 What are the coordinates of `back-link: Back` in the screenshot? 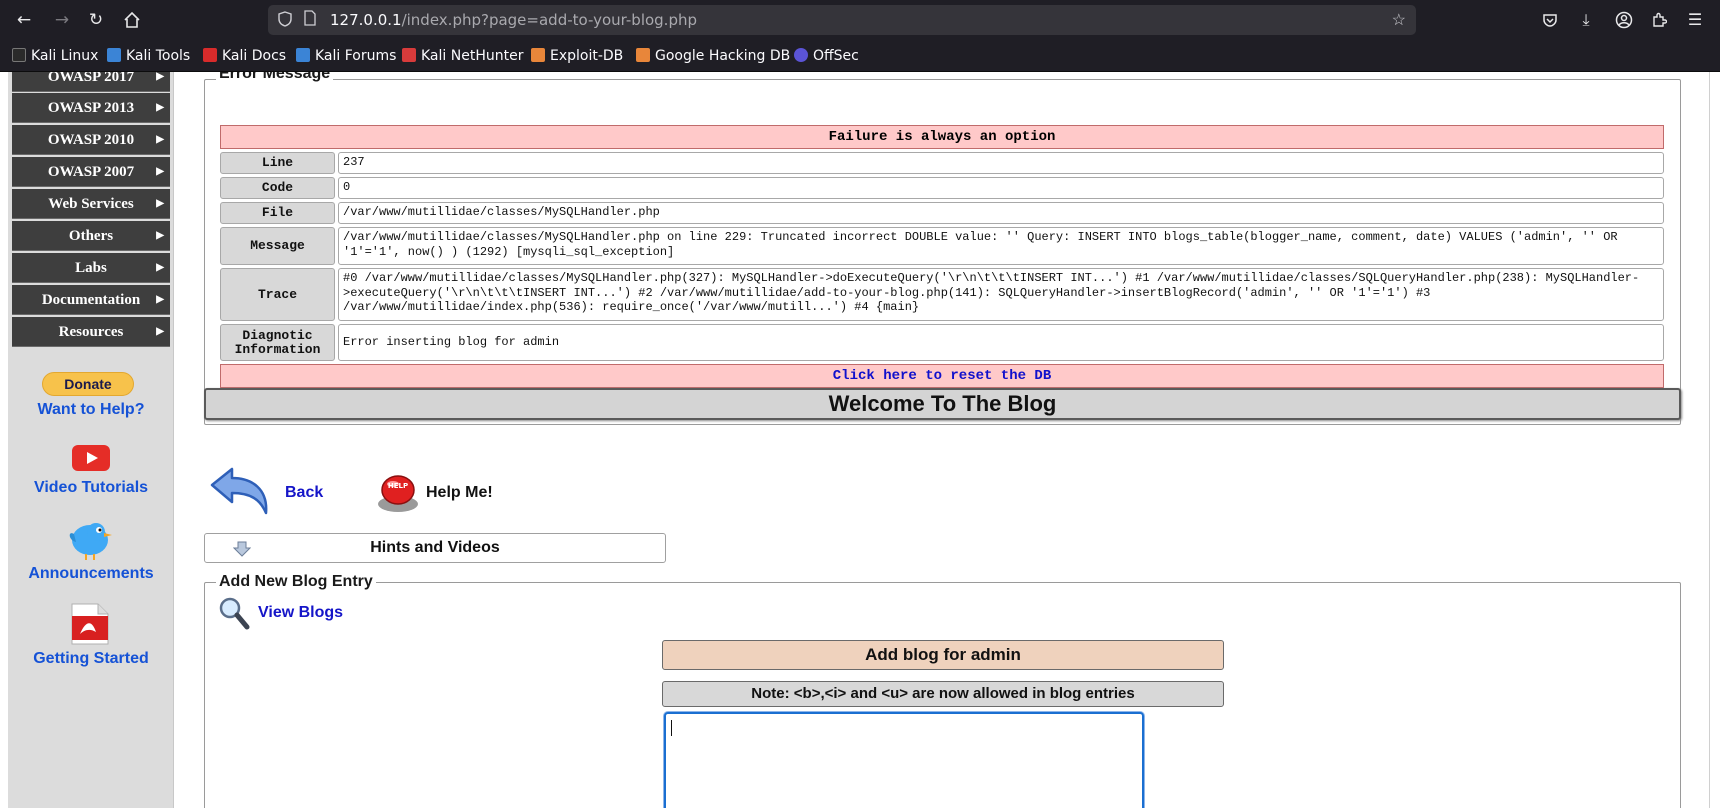 It's located at (304, 493).